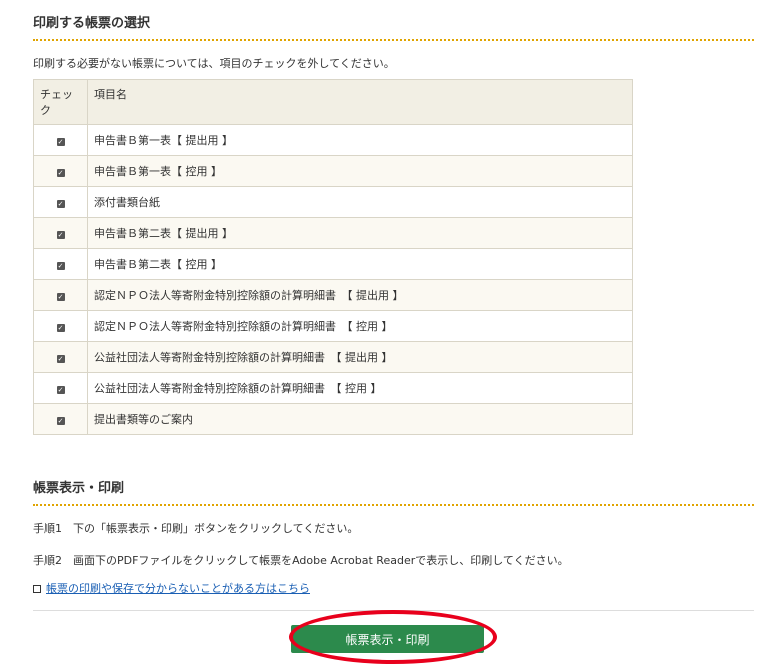  Describe the element at coordinates (60, 102) in the screenshot. I see `column-header-check: チェック` at that location.